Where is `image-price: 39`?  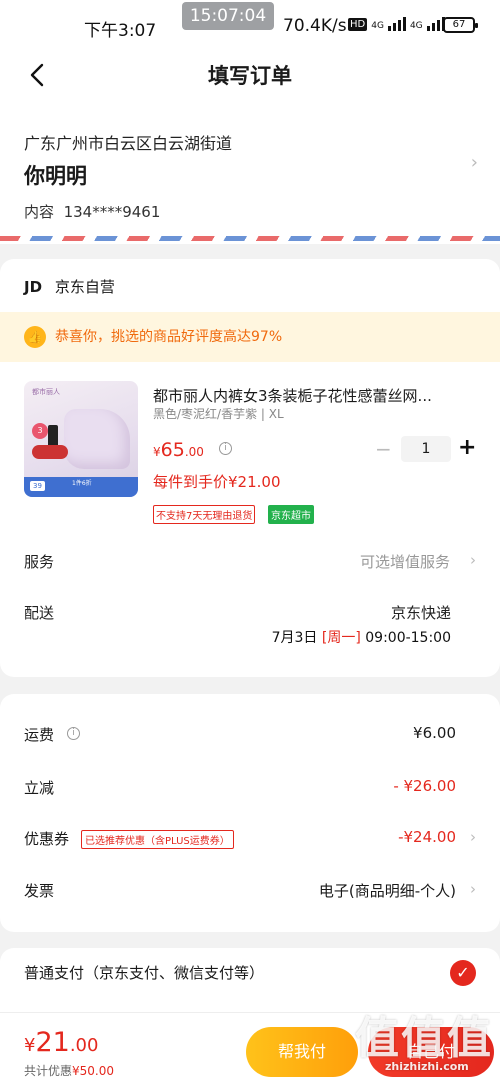
image-price: 39 is located at coordinates (37, 486).